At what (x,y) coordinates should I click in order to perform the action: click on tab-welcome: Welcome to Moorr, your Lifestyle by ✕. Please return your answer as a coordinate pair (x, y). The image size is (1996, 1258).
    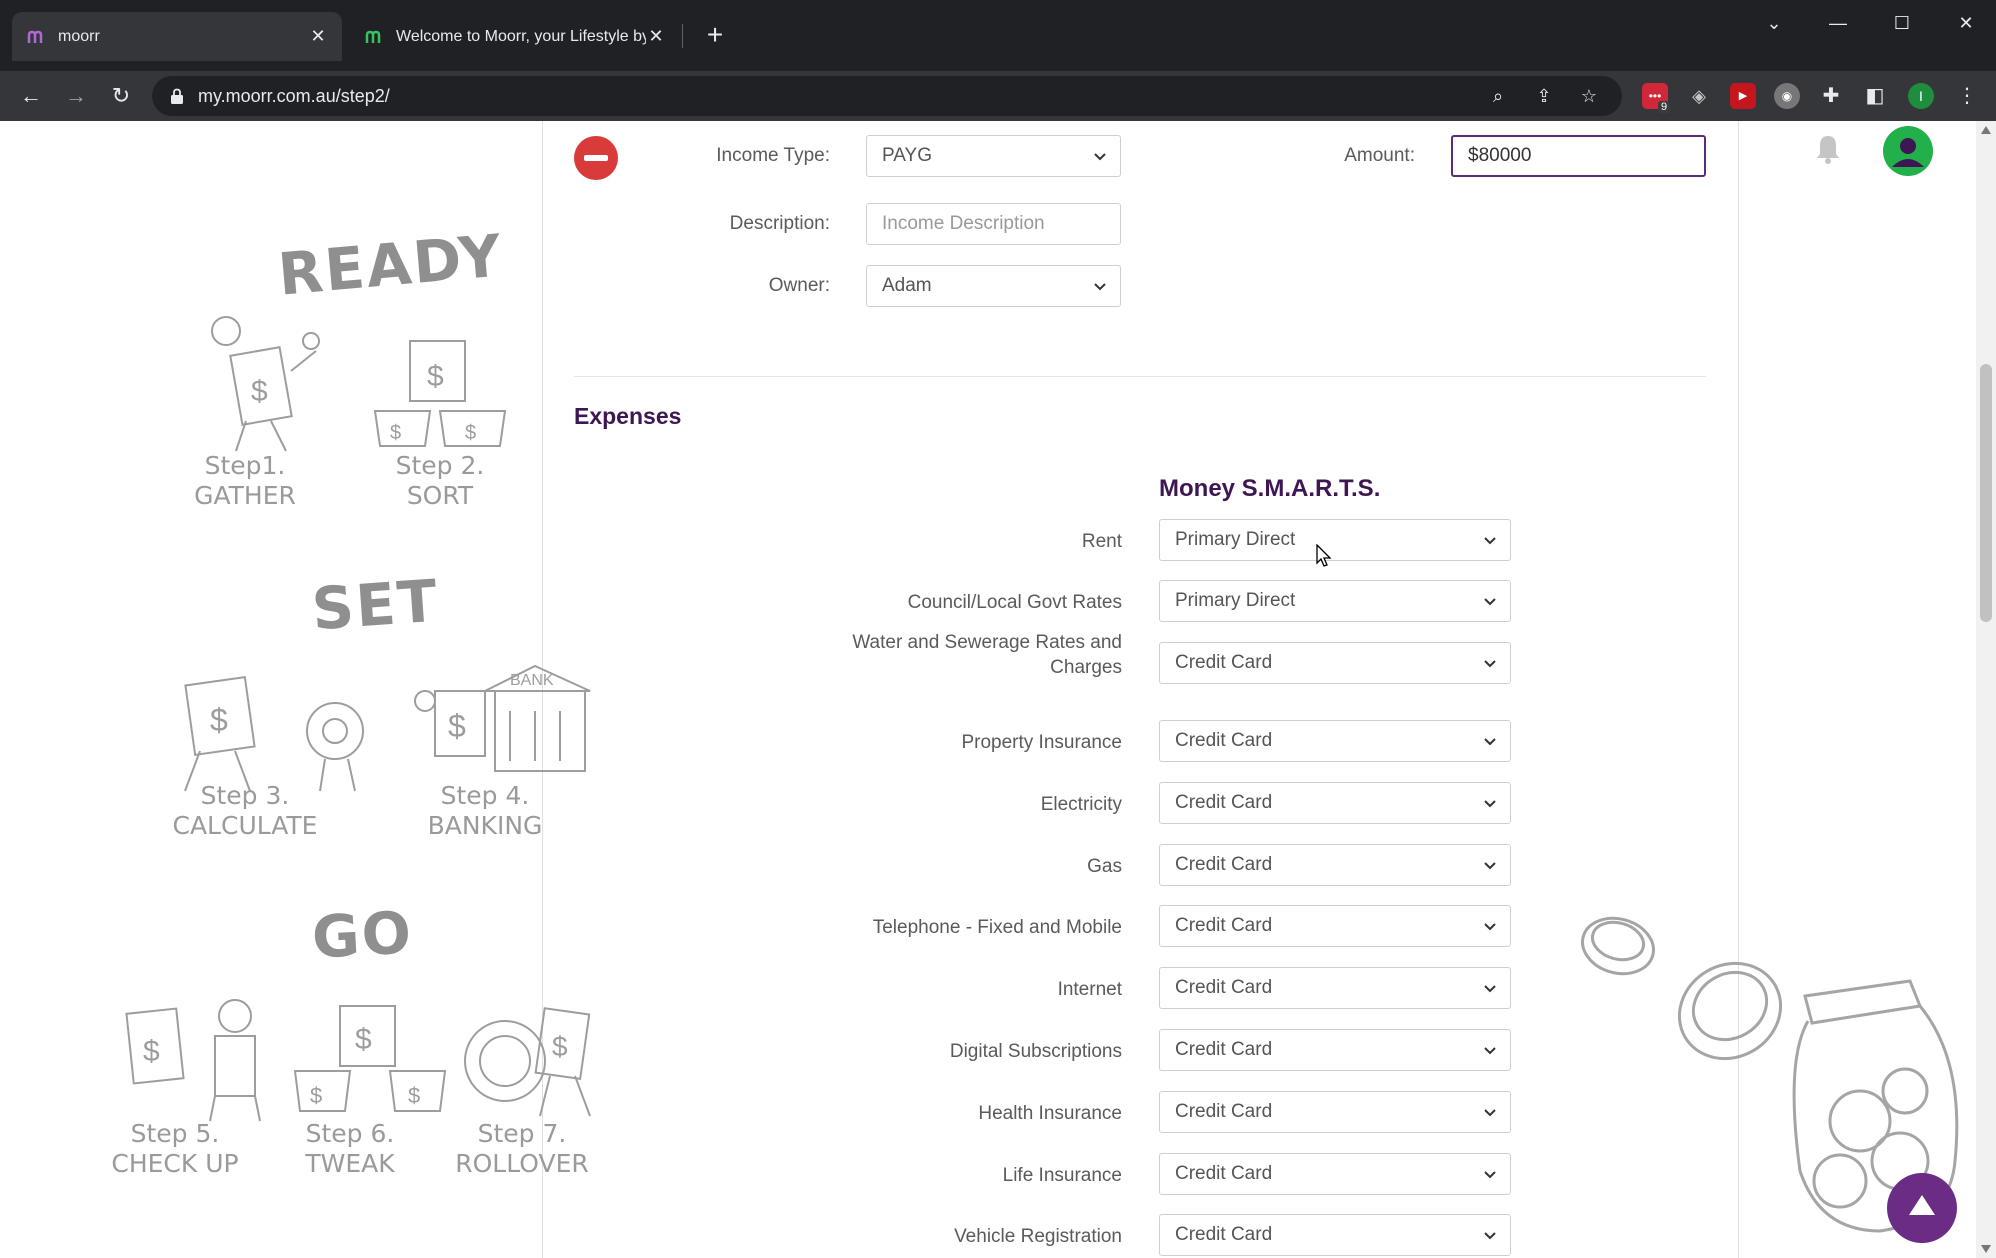
    Looking at the image, I should click on (515, 36).